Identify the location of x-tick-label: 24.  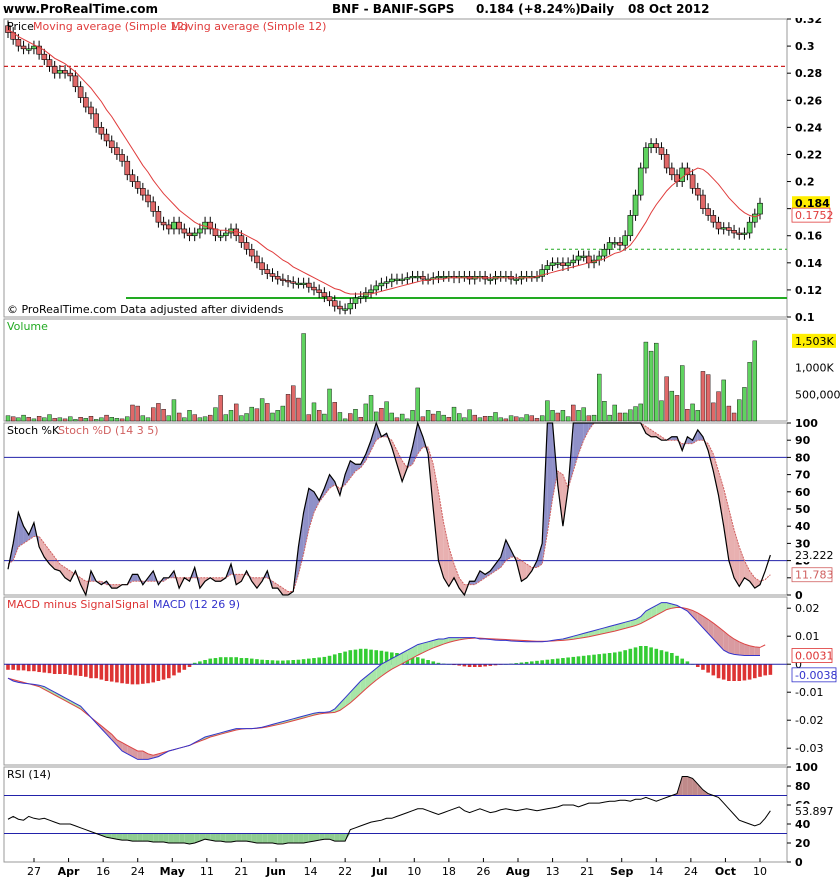
(691, 871).